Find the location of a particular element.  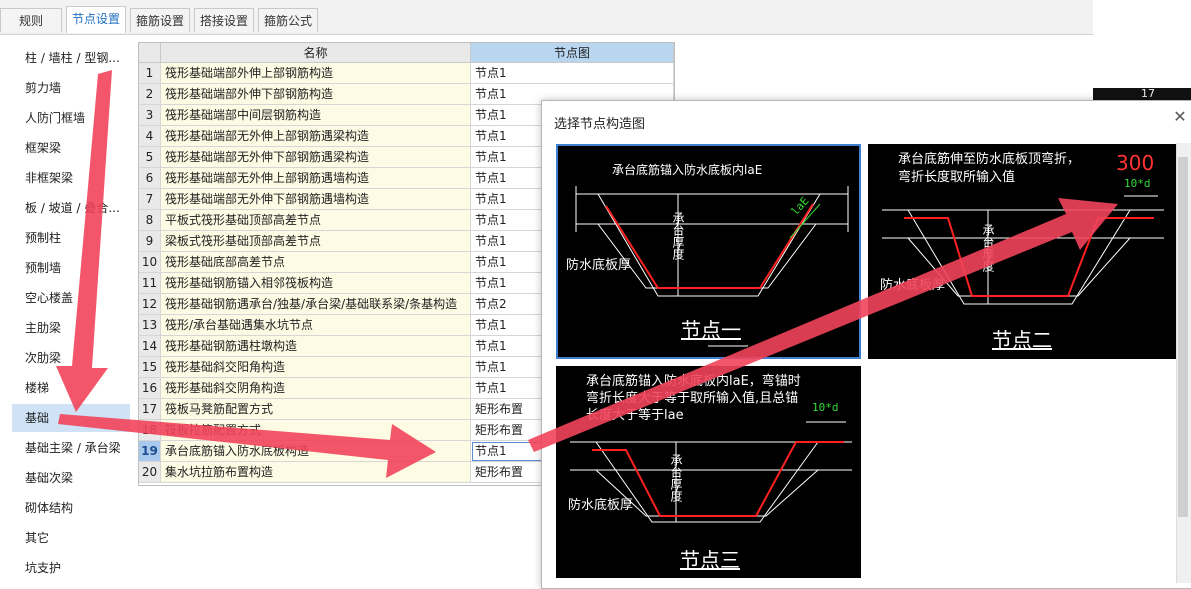

table-row: 1 筏形基础端部外伸上部钢筋构造 节点1 is located at coordinates (406, 73).